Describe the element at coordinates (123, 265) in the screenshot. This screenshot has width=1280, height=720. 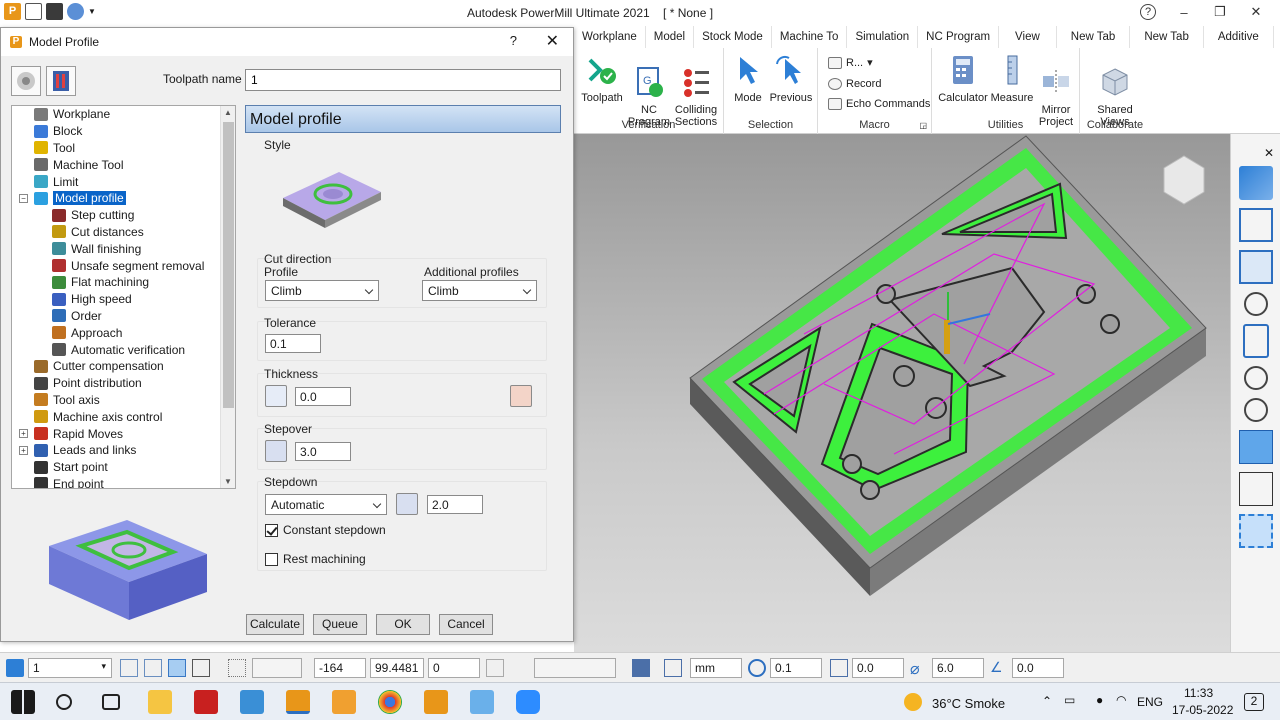
I see `tree-item: Unsafe segment removal` at that location.